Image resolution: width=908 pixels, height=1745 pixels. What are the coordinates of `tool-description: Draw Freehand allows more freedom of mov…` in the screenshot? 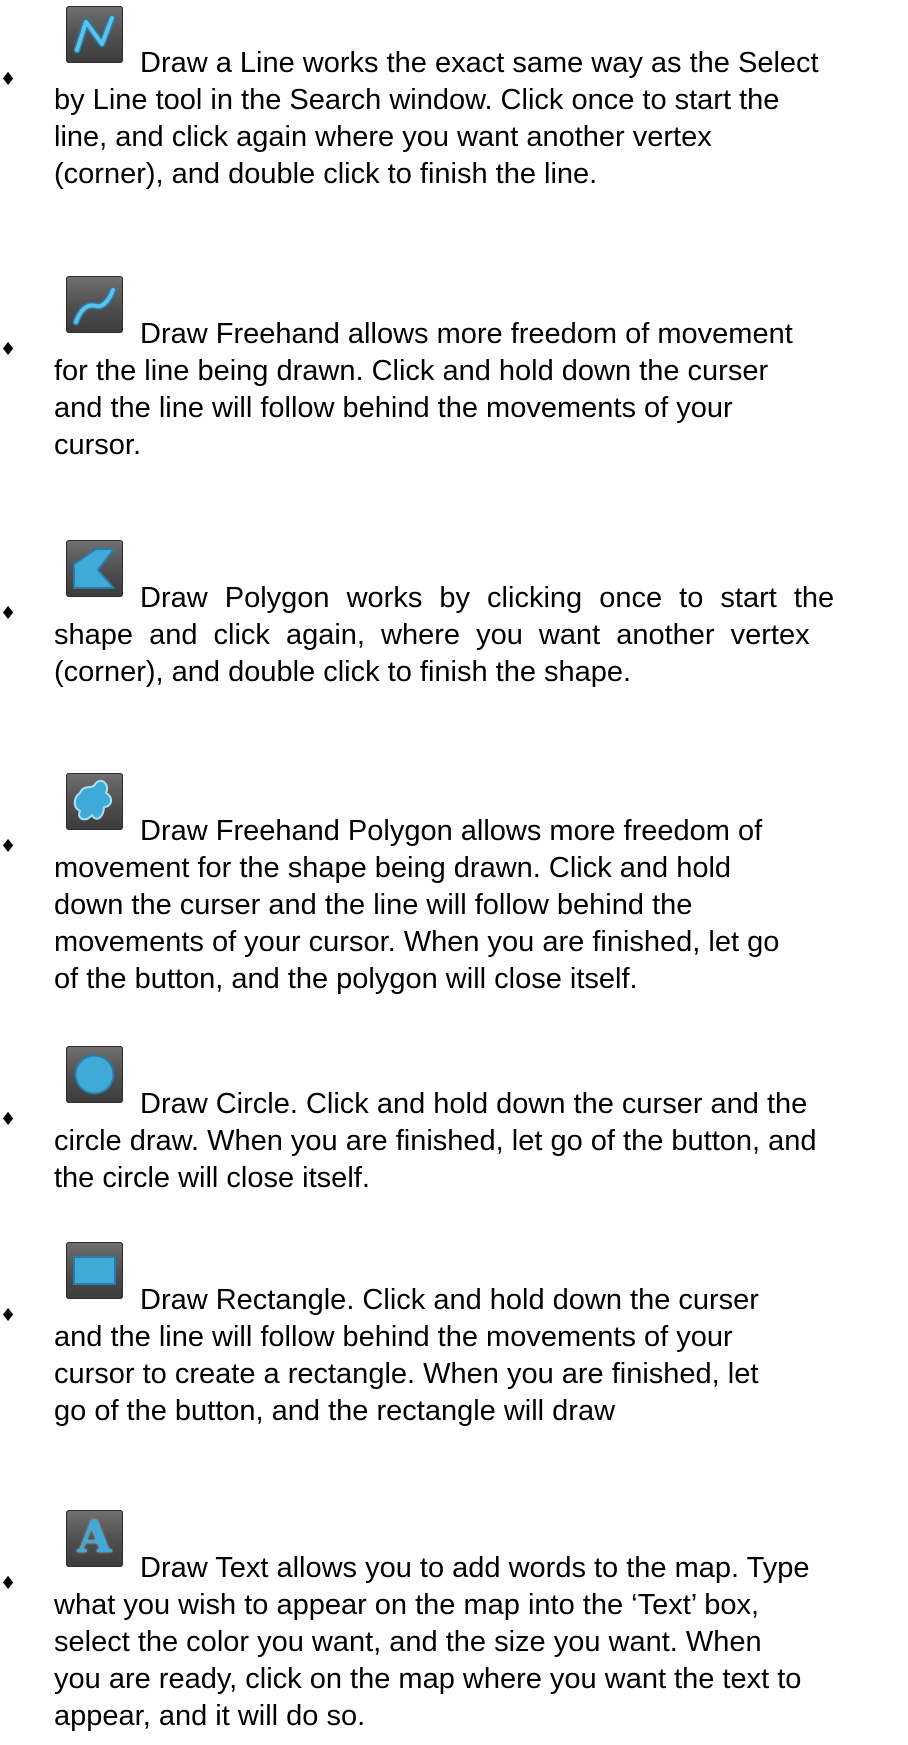 It's located at (423, 389).